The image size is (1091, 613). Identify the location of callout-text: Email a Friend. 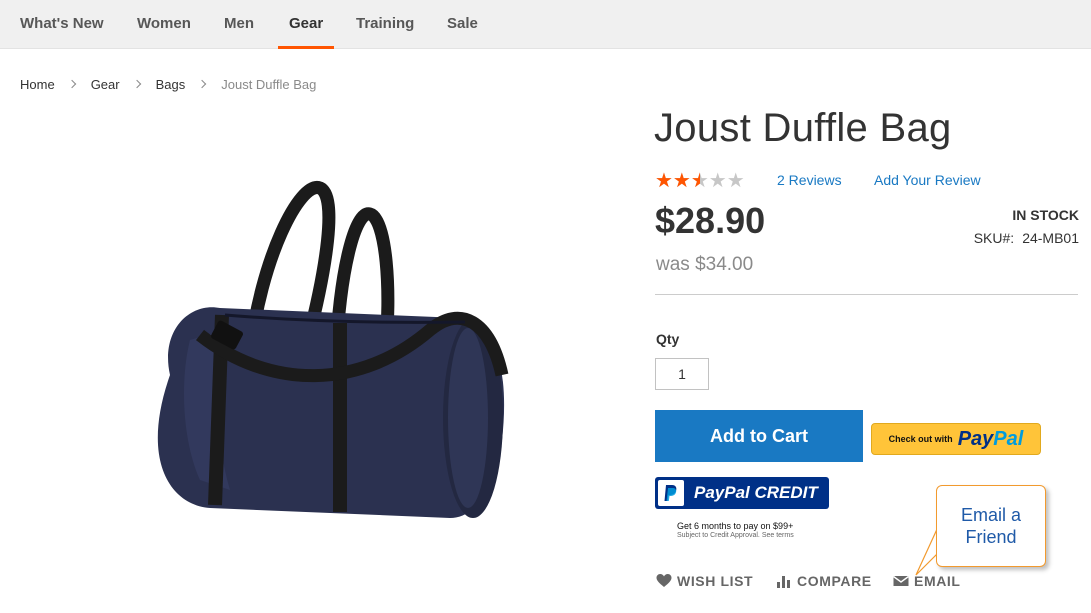
(991, 526).